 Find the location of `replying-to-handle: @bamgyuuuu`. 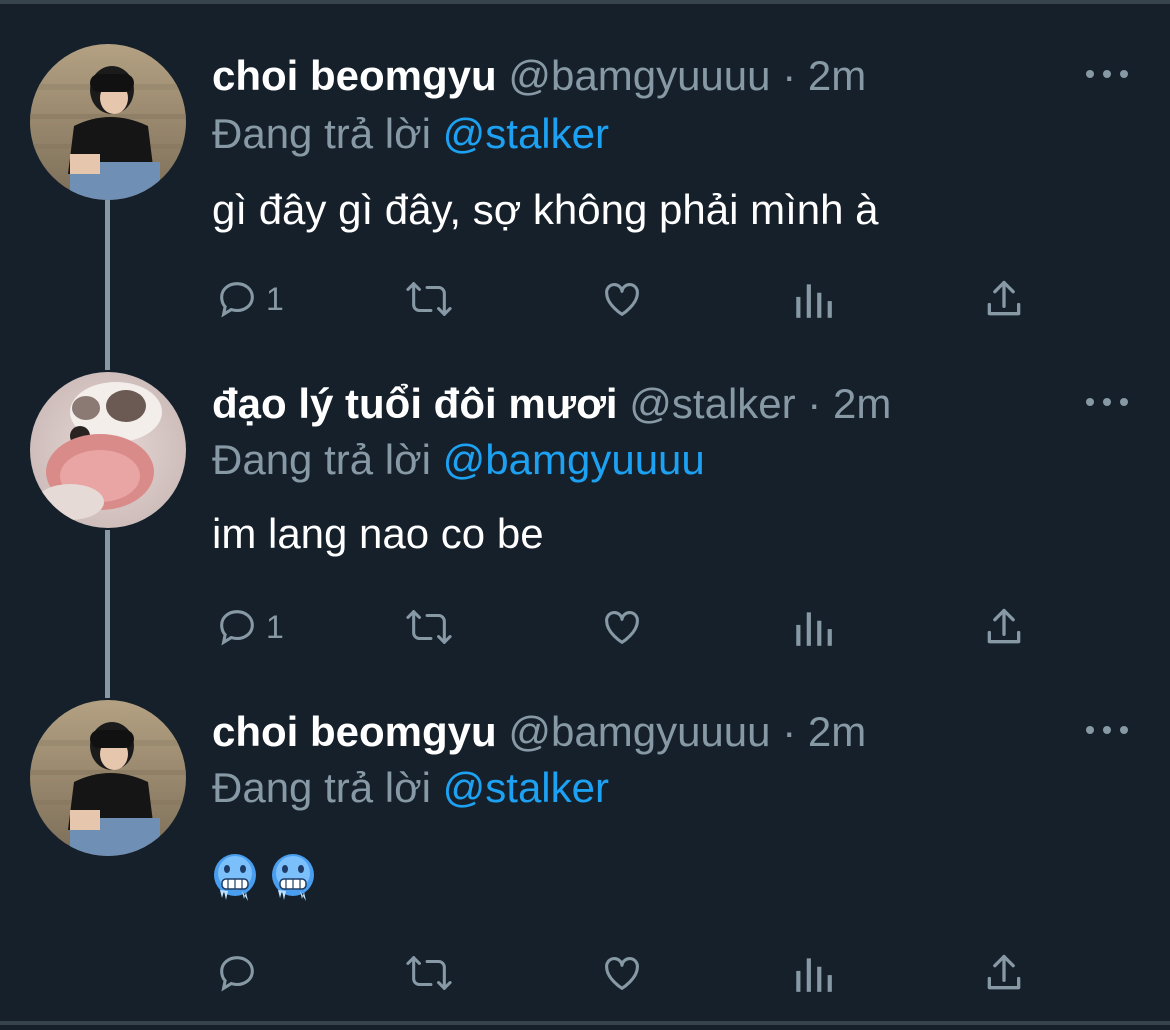

replying-to-handle: @bamgyuuuu is located at coordinates (574, 459).